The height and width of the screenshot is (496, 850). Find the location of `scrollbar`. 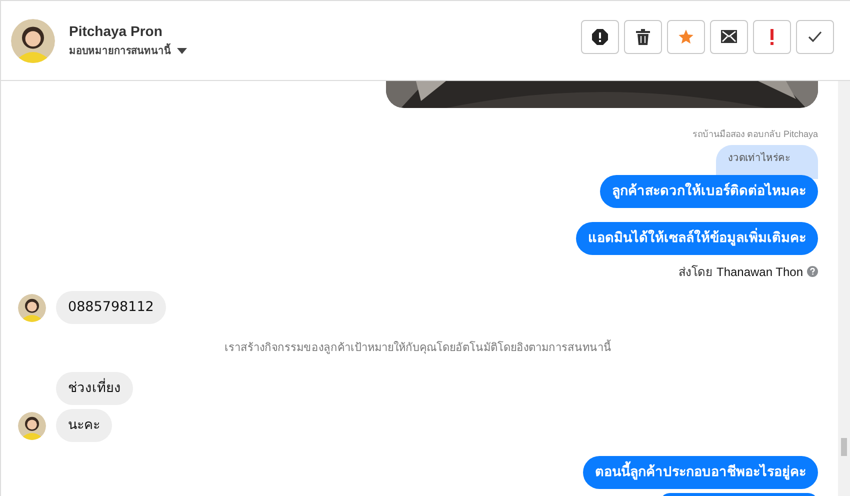

scrollbar is located at coordinates (844, 288).